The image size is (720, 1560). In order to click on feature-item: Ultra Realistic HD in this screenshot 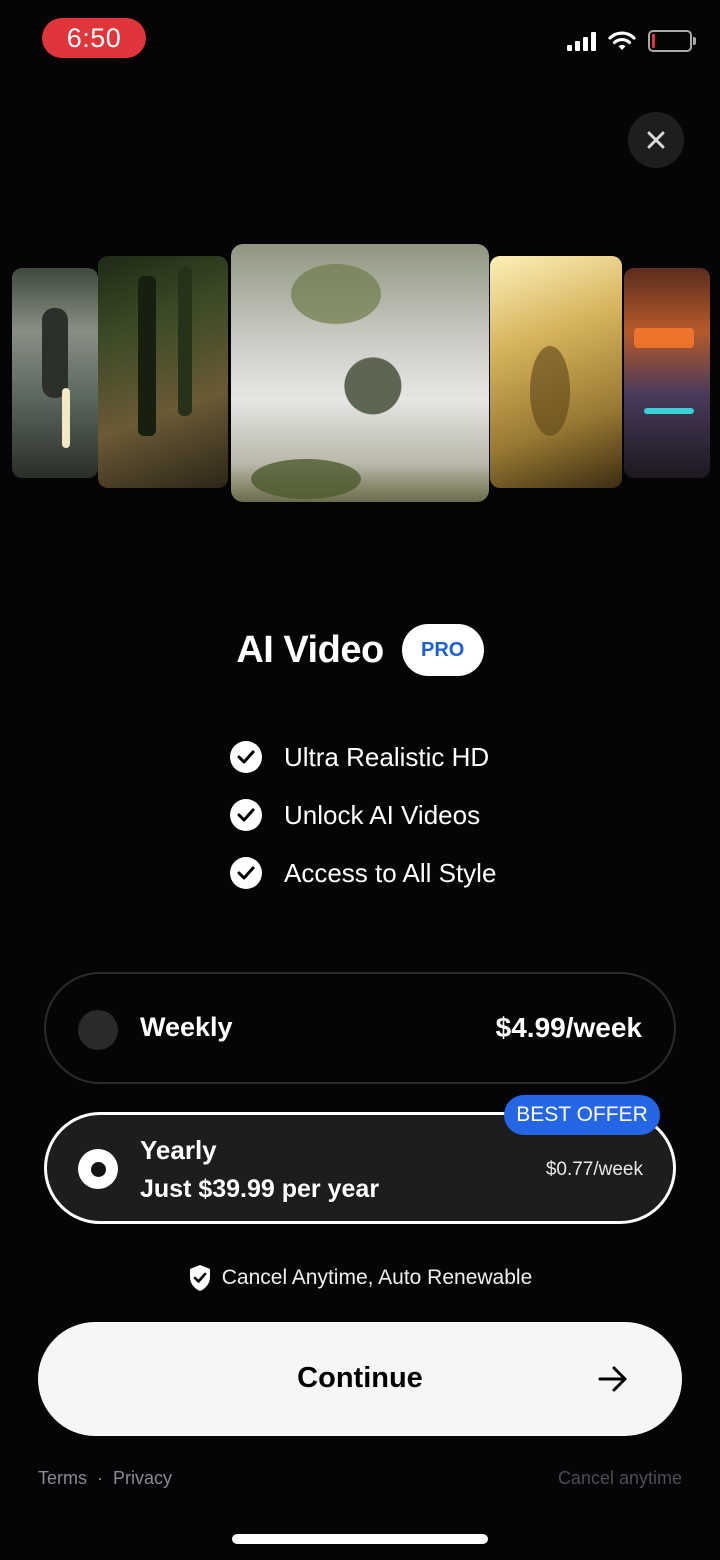, I will do `click(363, 757)`.